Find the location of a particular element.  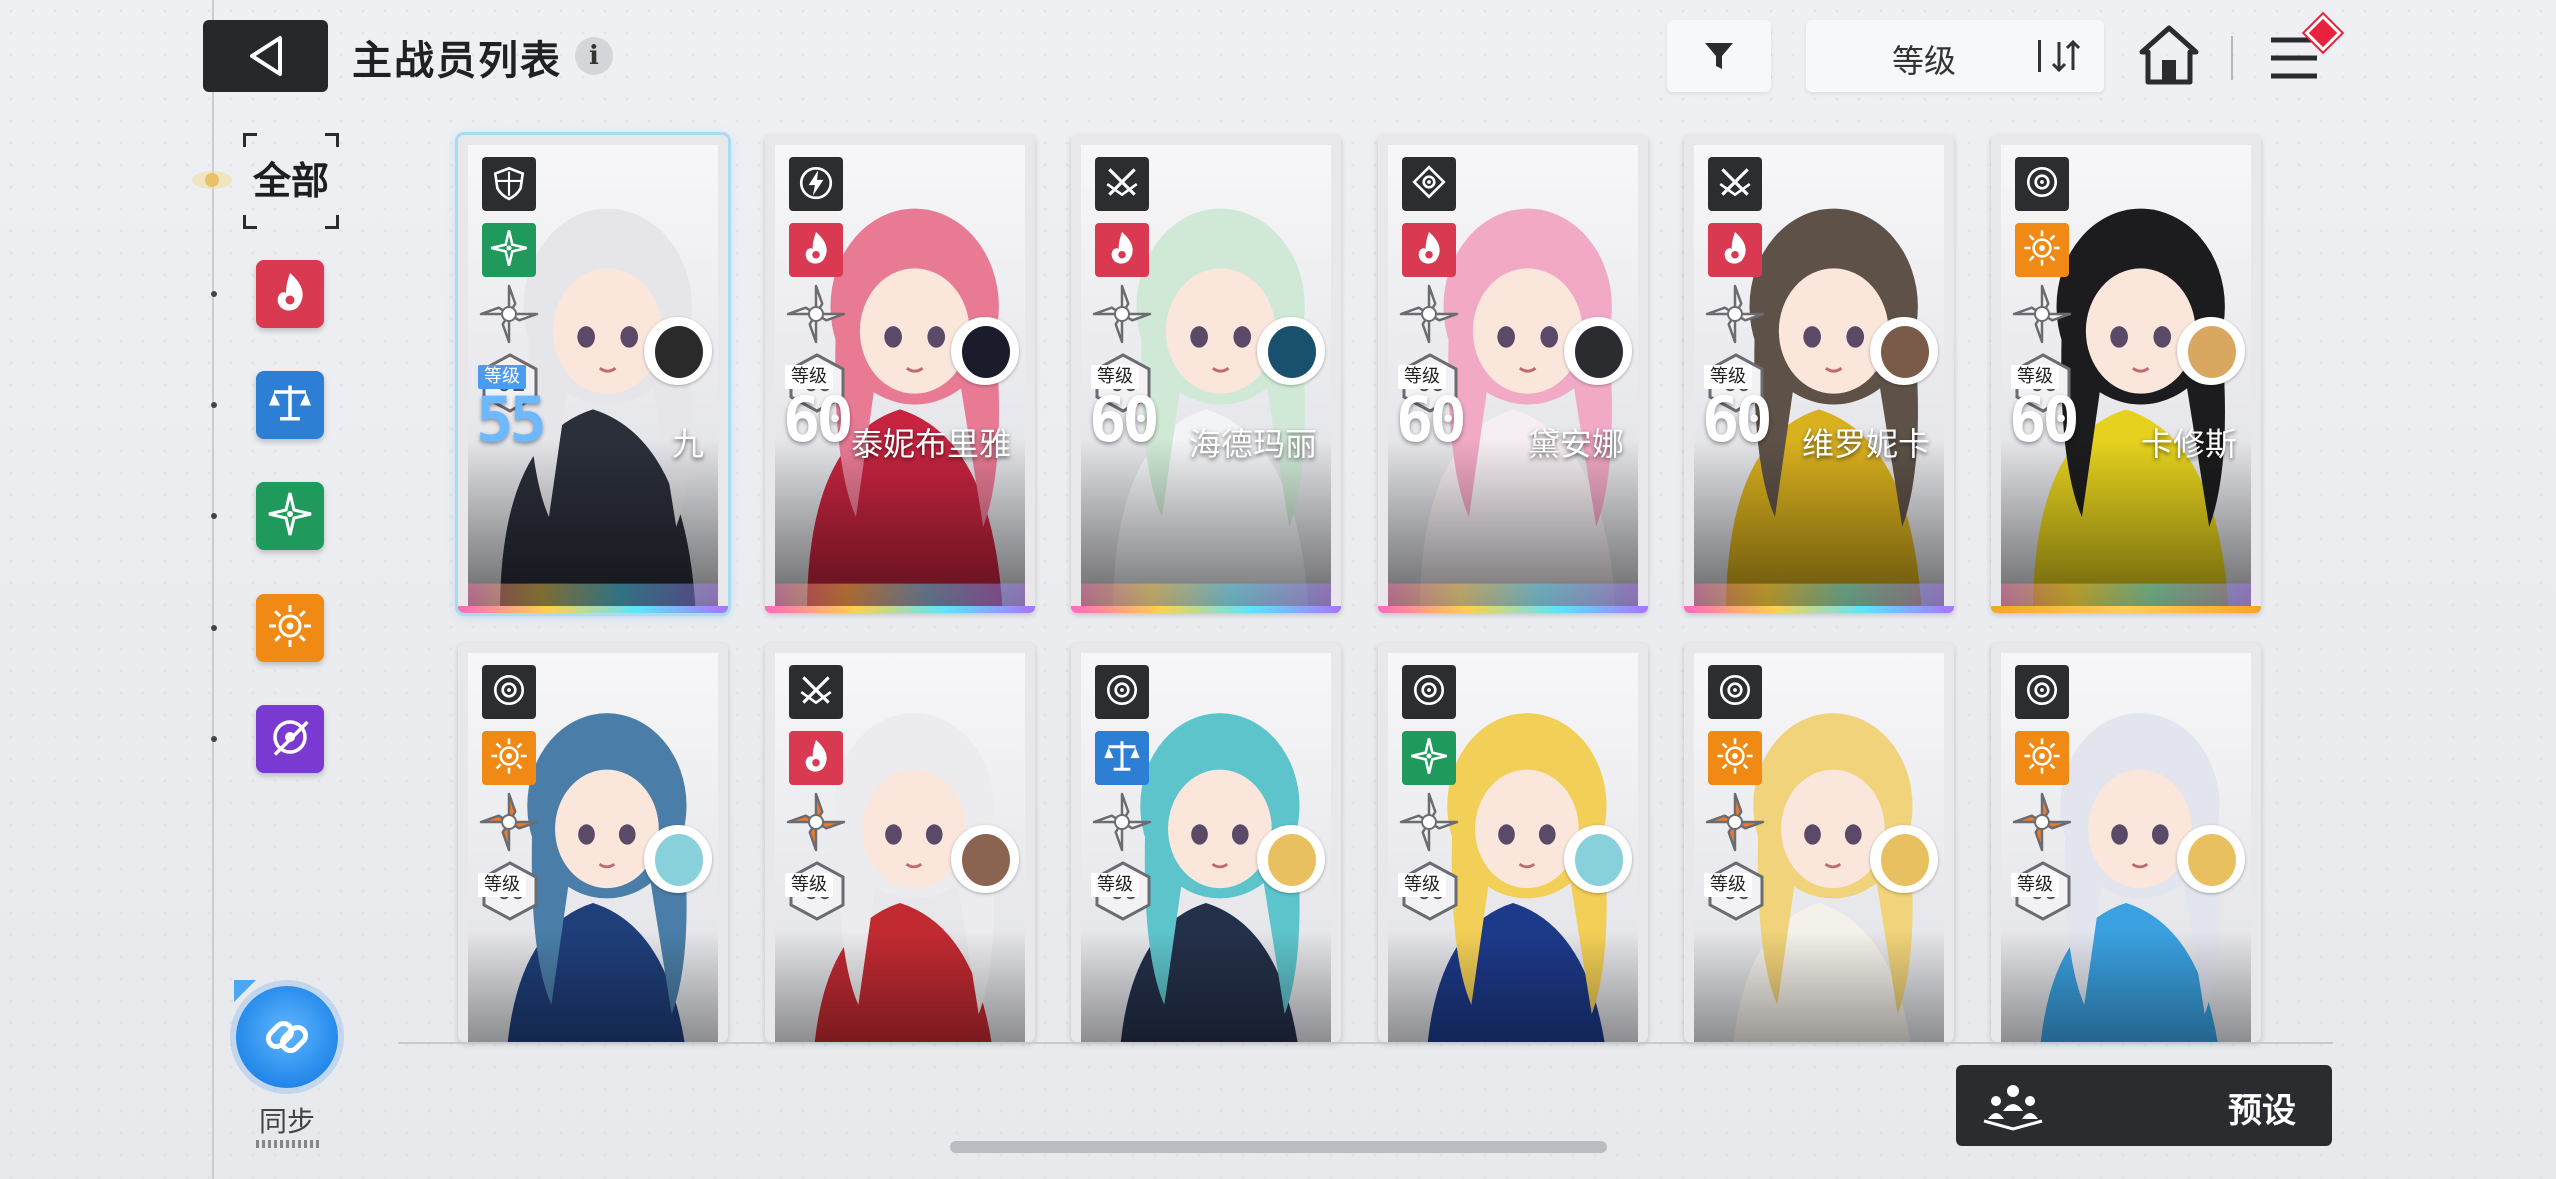

balance-element-icon is located at coordinates (1122, 758).